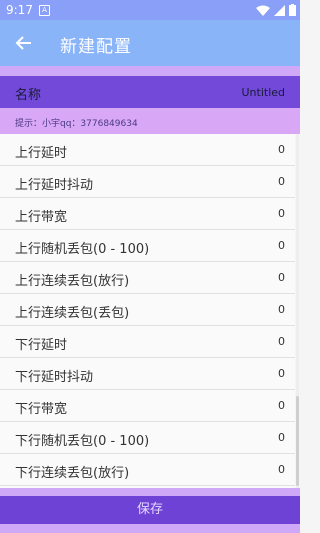 The image size is (320, 533). I want to click on name-input: Untitled, so click(263, 92).